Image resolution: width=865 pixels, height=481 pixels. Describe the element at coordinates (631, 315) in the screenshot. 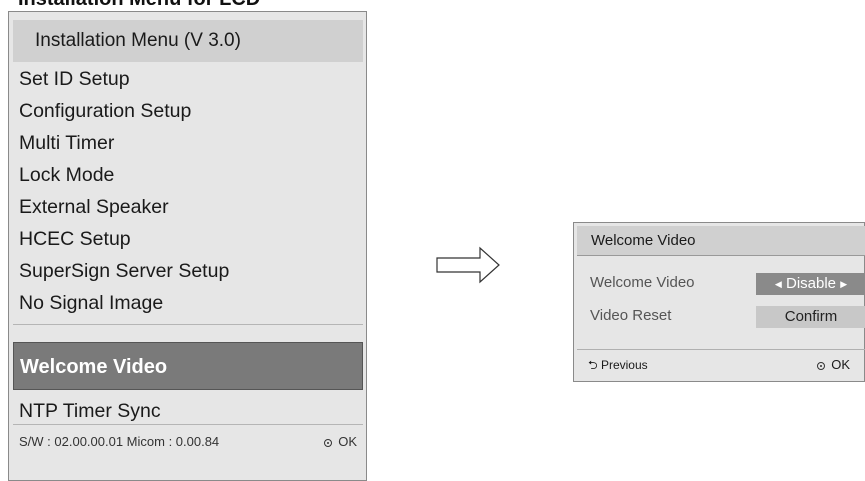

I see `video-reset-label: Video Reset` at that location.